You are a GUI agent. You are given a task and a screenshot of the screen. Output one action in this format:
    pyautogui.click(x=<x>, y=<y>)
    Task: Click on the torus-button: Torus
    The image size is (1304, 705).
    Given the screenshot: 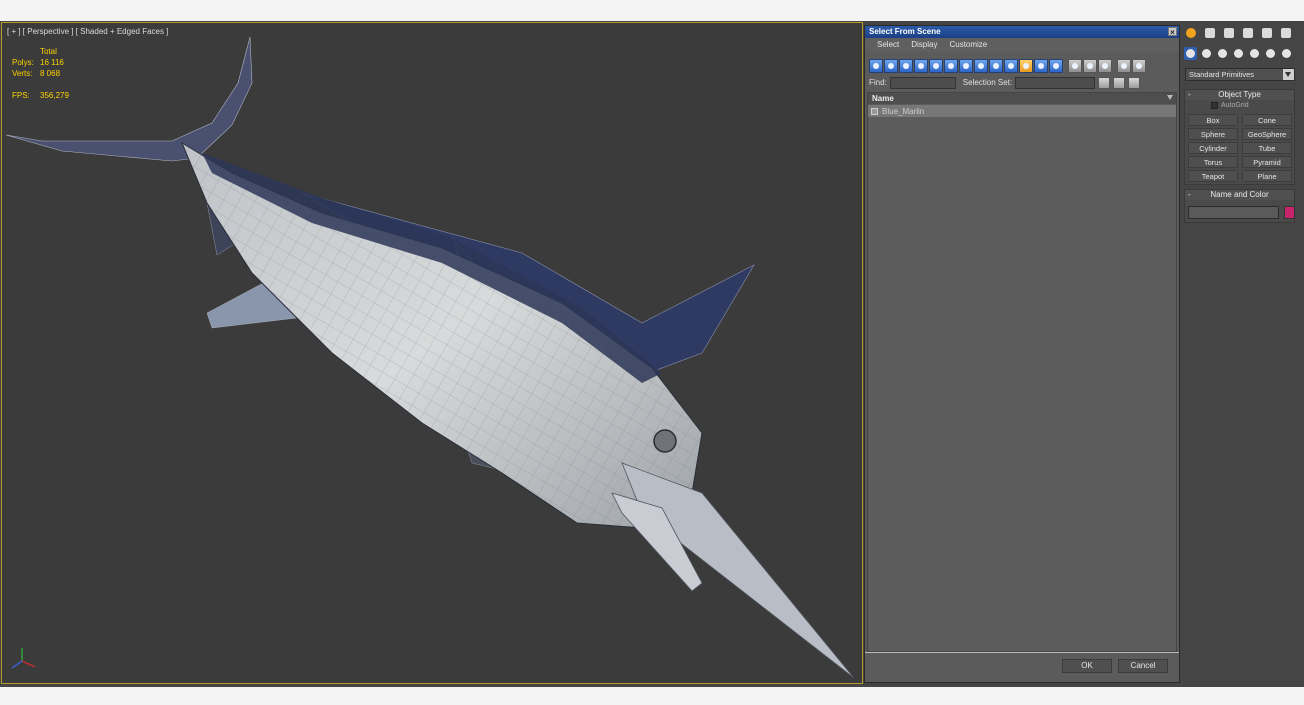 What is the action you would take?
    pyautogui.click(x=1213, y=162)
    